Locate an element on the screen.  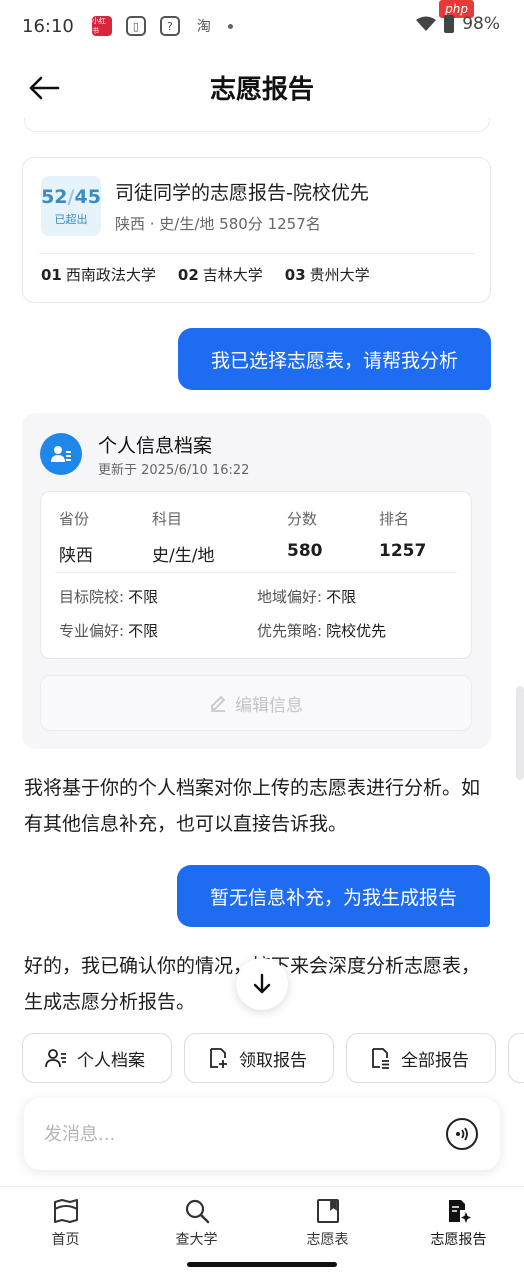
score-badge: 52/45 已超出 is located at coordinates (71, 206).